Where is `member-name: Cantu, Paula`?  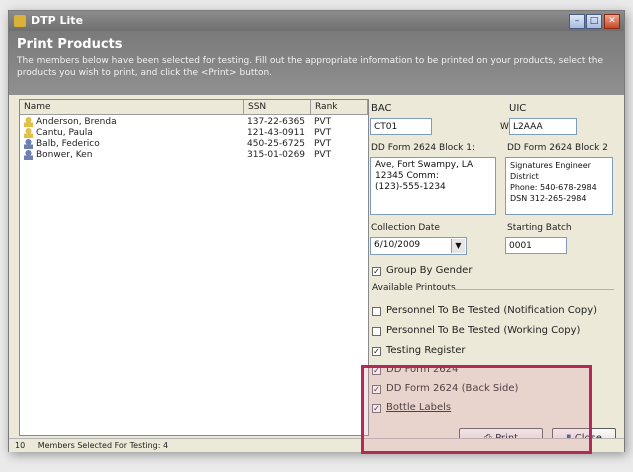
member-name: Cantu, Paula is located at coordinates (64, 133).